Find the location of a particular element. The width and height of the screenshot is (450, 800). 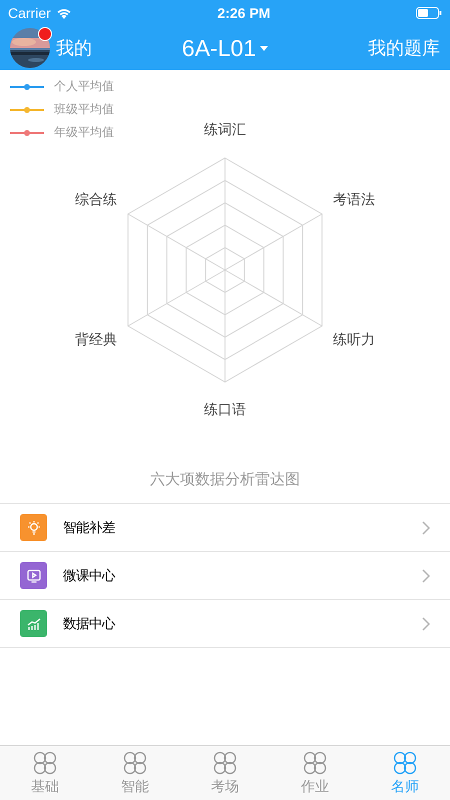

play-screen-icon is located at coordinates (34, 576).